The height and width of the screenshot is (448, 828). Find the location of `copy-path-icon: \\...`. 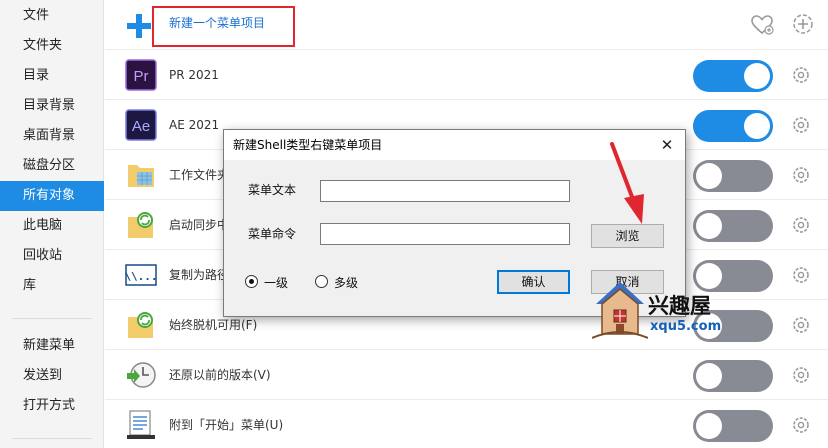

copy-path-icon: \\... is located at coordinates (141, 275).